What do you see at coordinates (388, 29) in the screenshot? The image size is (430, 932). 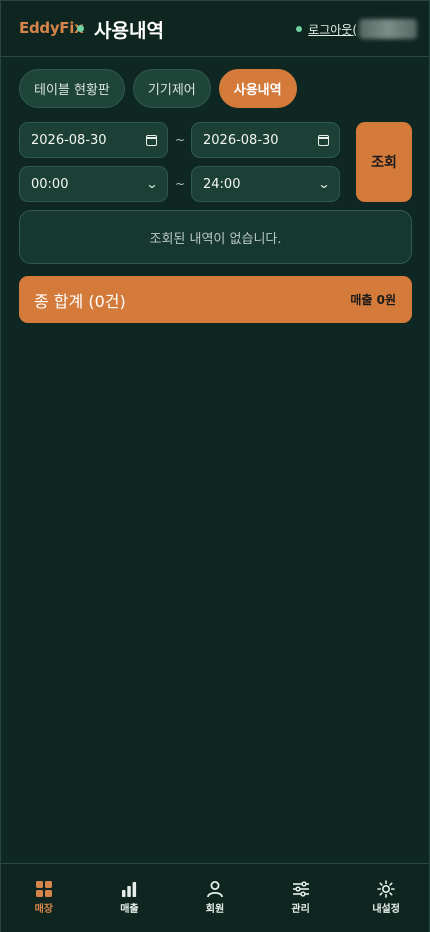 I see `redacted-username` at bounding box center [388, 29].